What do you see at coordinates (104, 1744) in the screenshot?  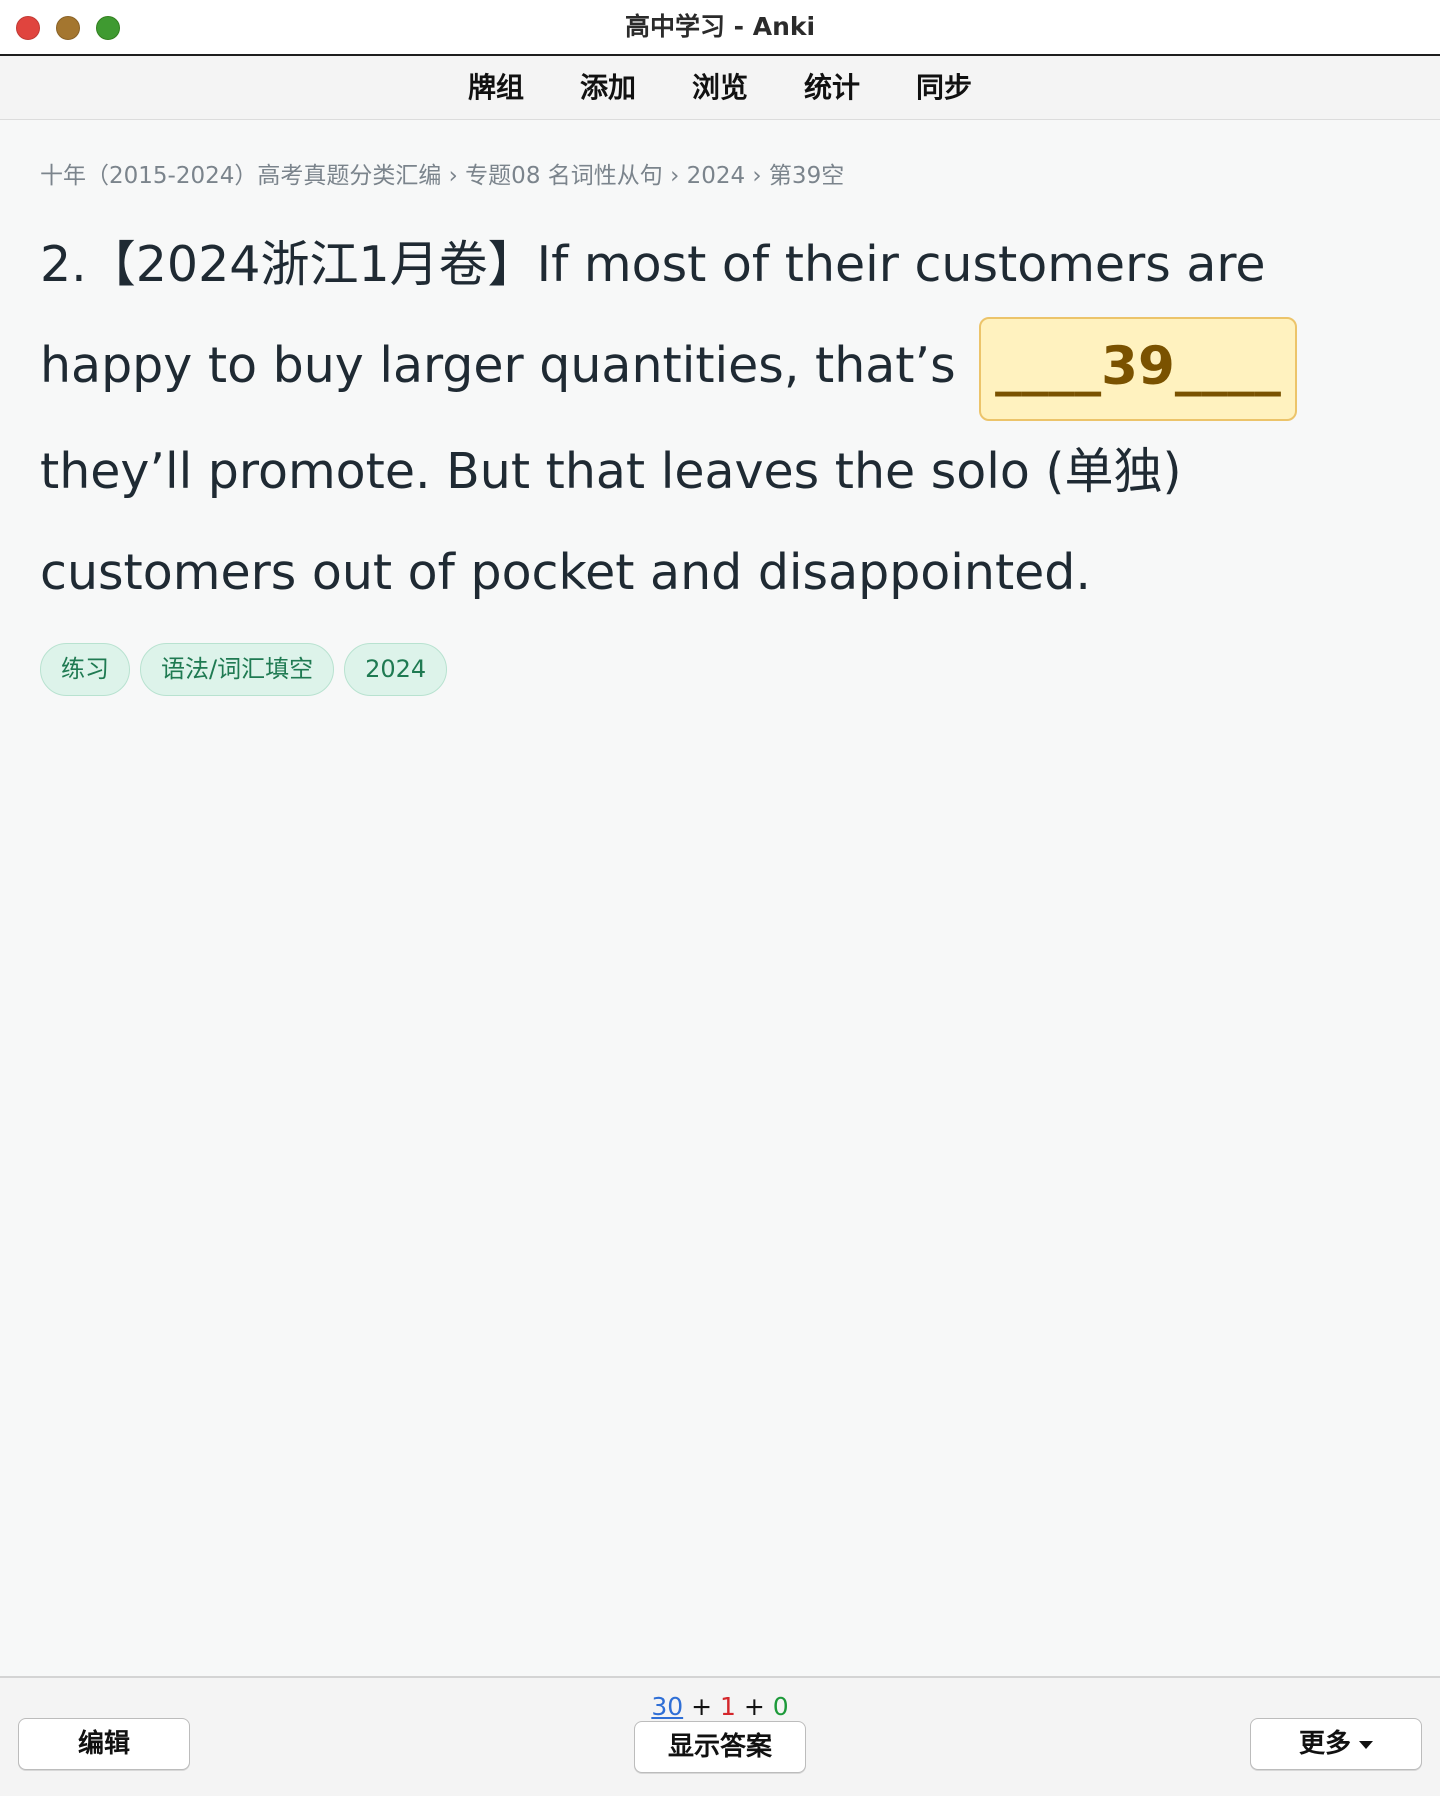 I see `edit-button: 编辑` at bounding box center [104, 1744].